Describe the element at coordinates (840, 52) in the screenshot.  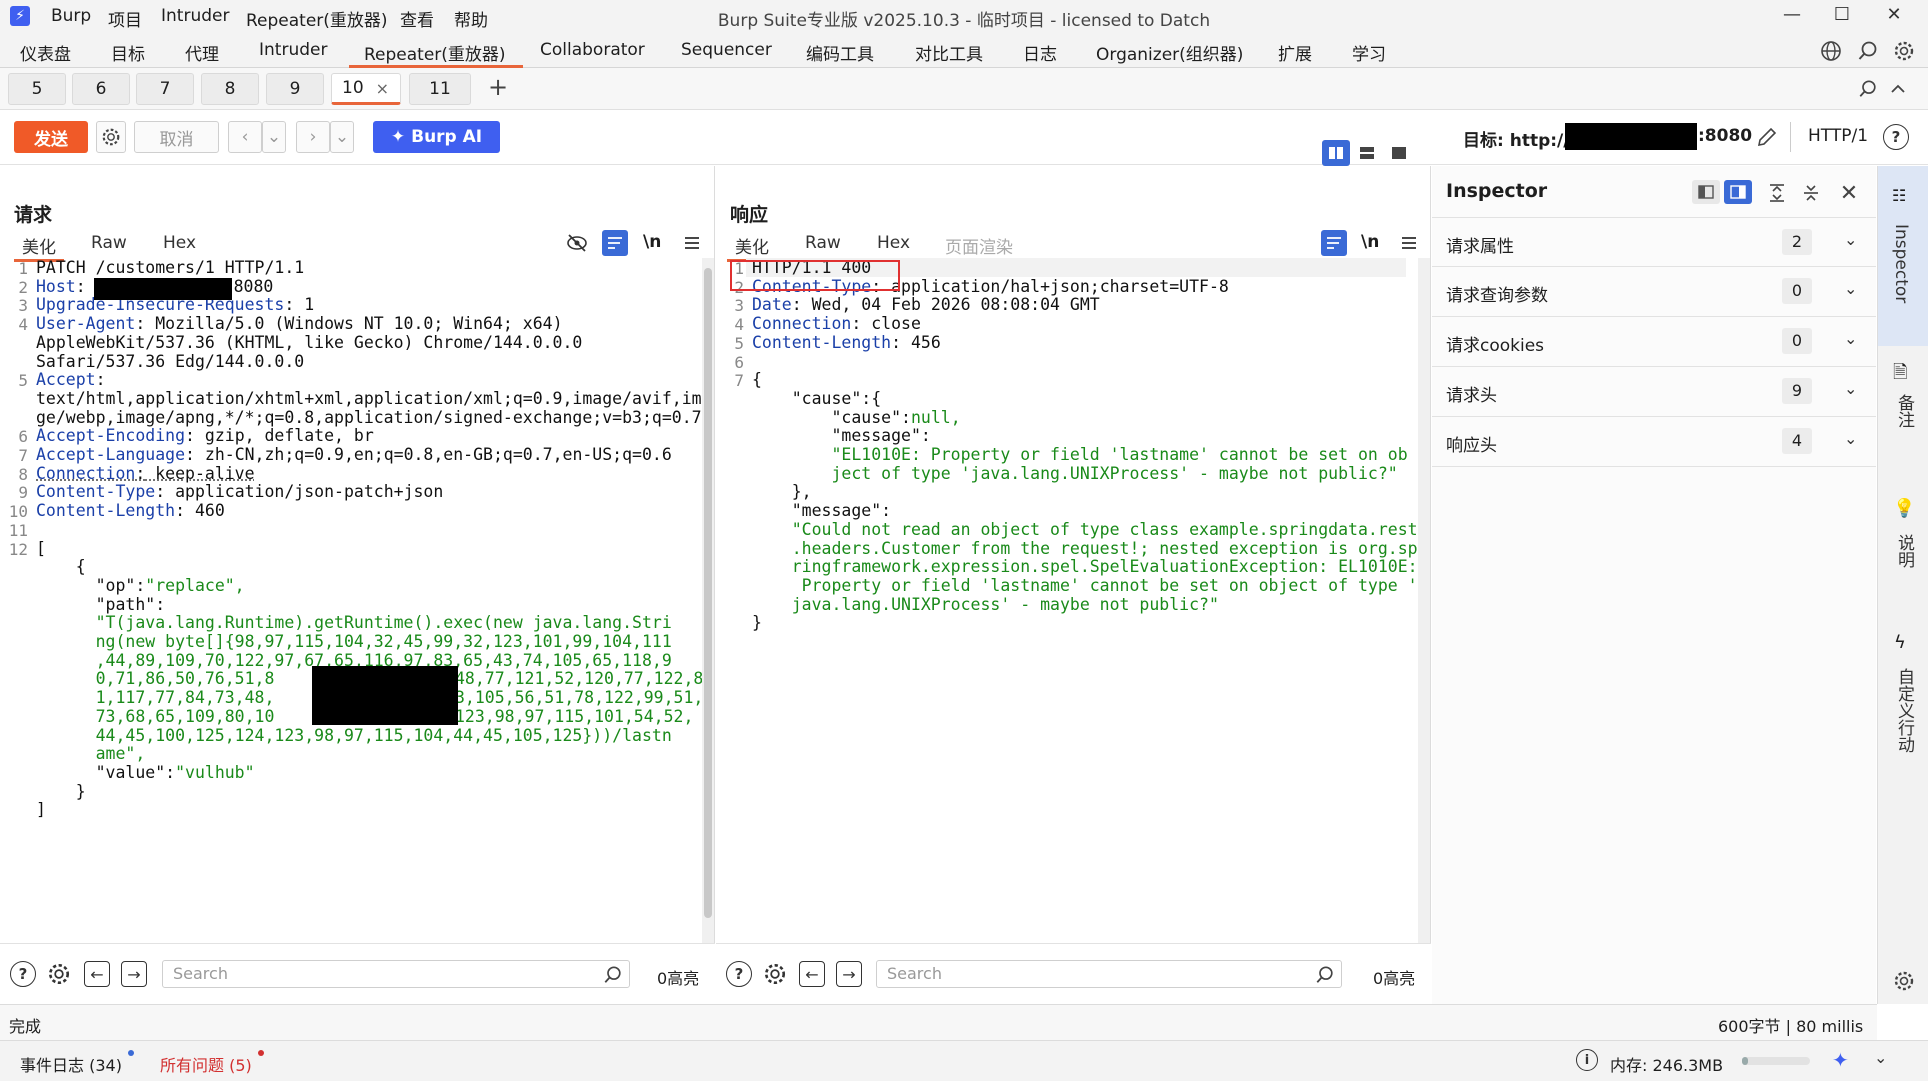
I see `tab-decoder: 编码工具` at that location.